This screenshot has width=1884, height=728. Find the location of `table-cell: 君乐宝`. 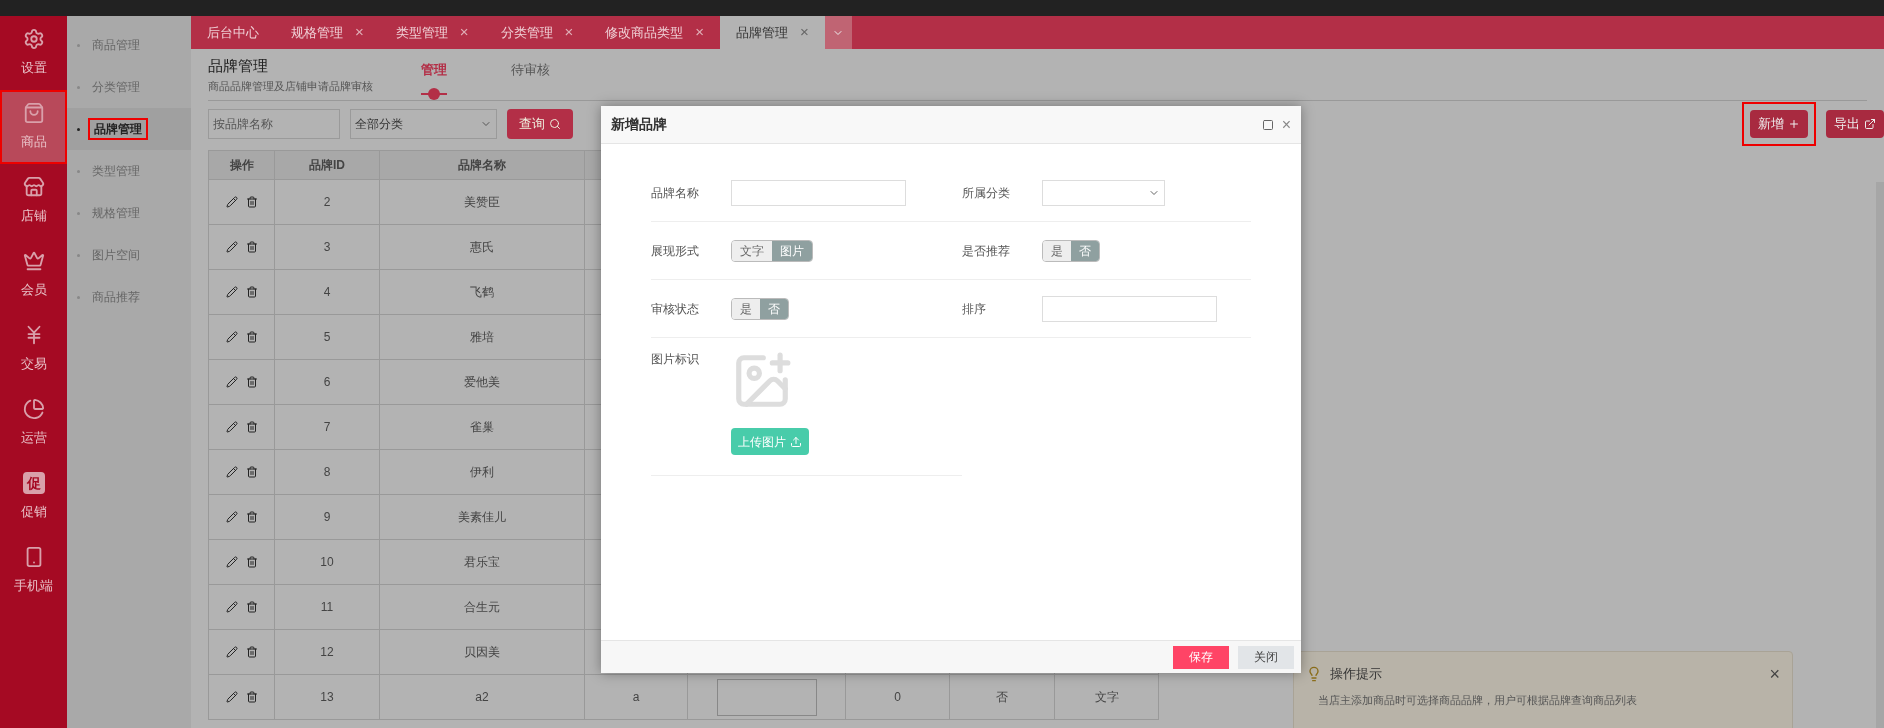

table-cell: 君乐宝 is located at coordinates (482, 562).